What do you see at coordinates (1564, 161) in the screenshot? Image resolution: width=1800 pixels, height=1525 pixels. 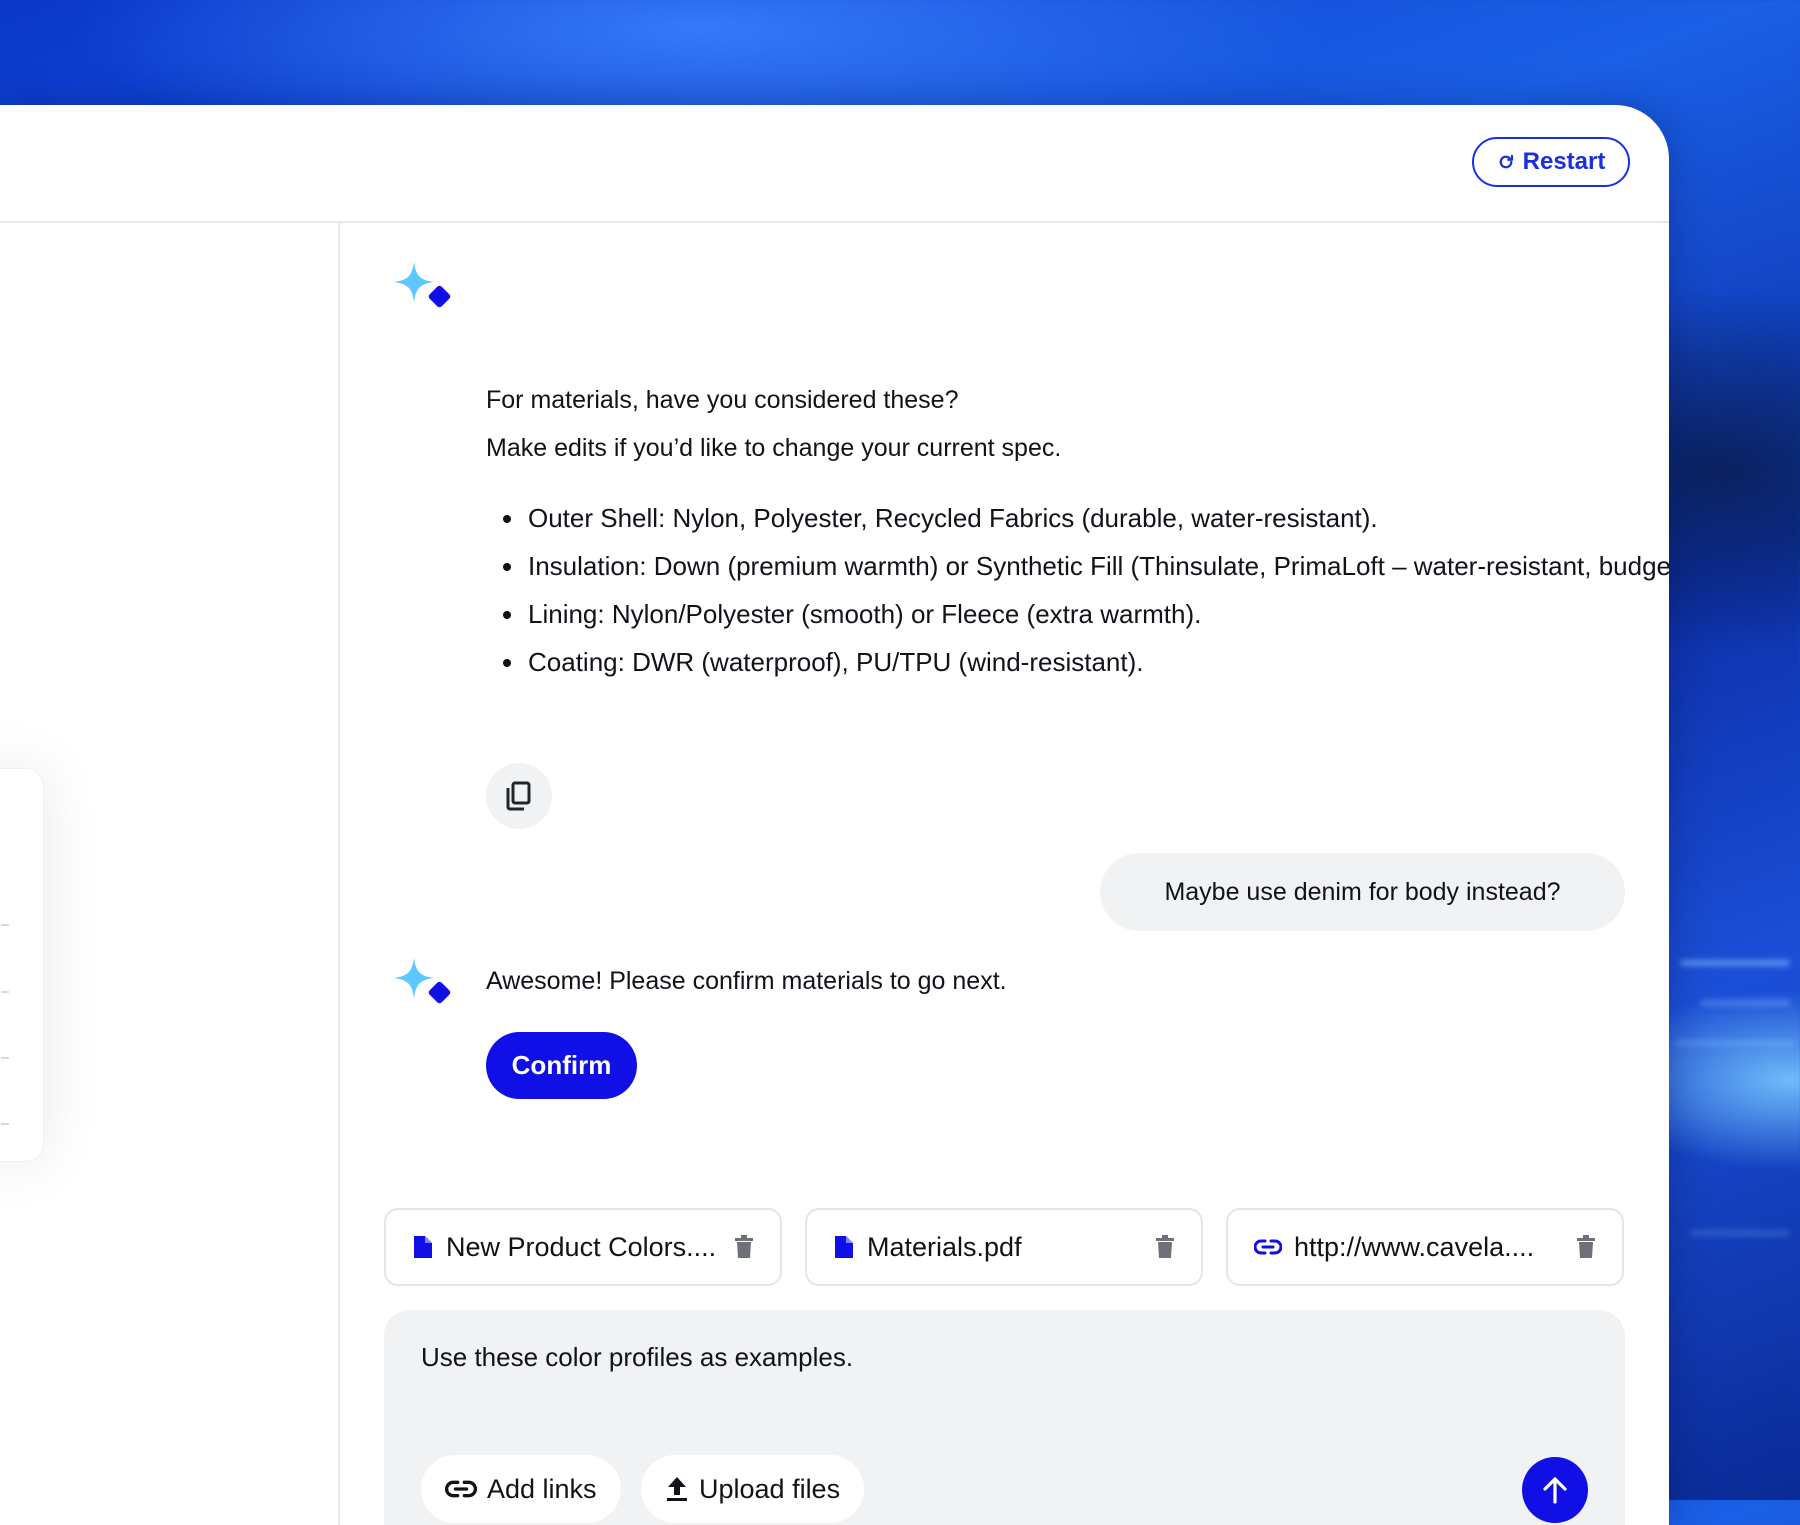 I see `restart-label: Restart` at bounding box center [1564, 161].